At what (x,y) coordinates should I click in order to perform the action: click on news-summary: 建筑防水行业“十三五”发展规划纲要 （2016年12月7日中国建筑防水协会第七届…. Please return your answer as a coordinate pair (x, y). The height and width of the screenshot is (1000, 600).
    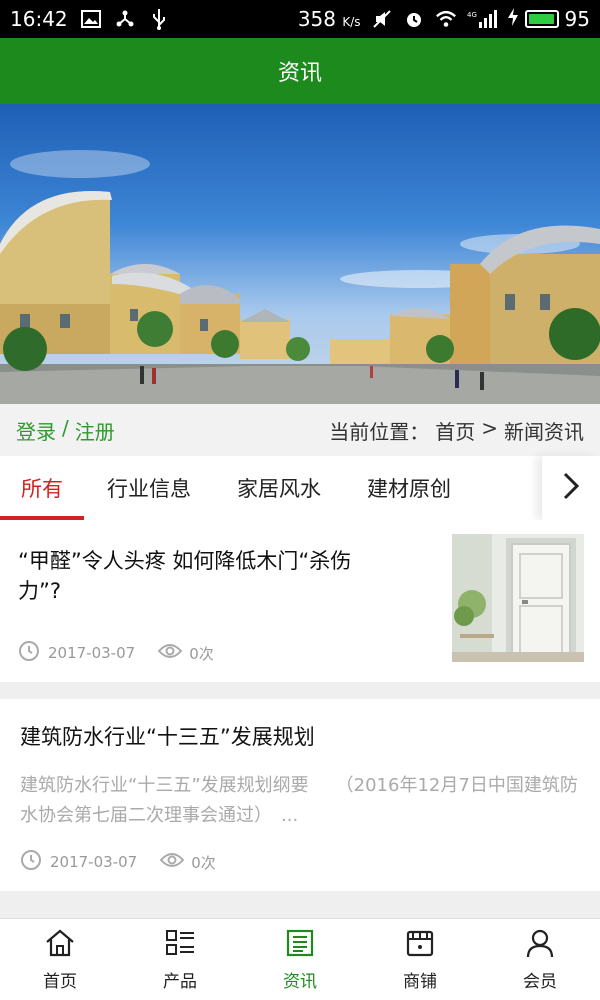
    Looking at the image, I should click on (299, 800).